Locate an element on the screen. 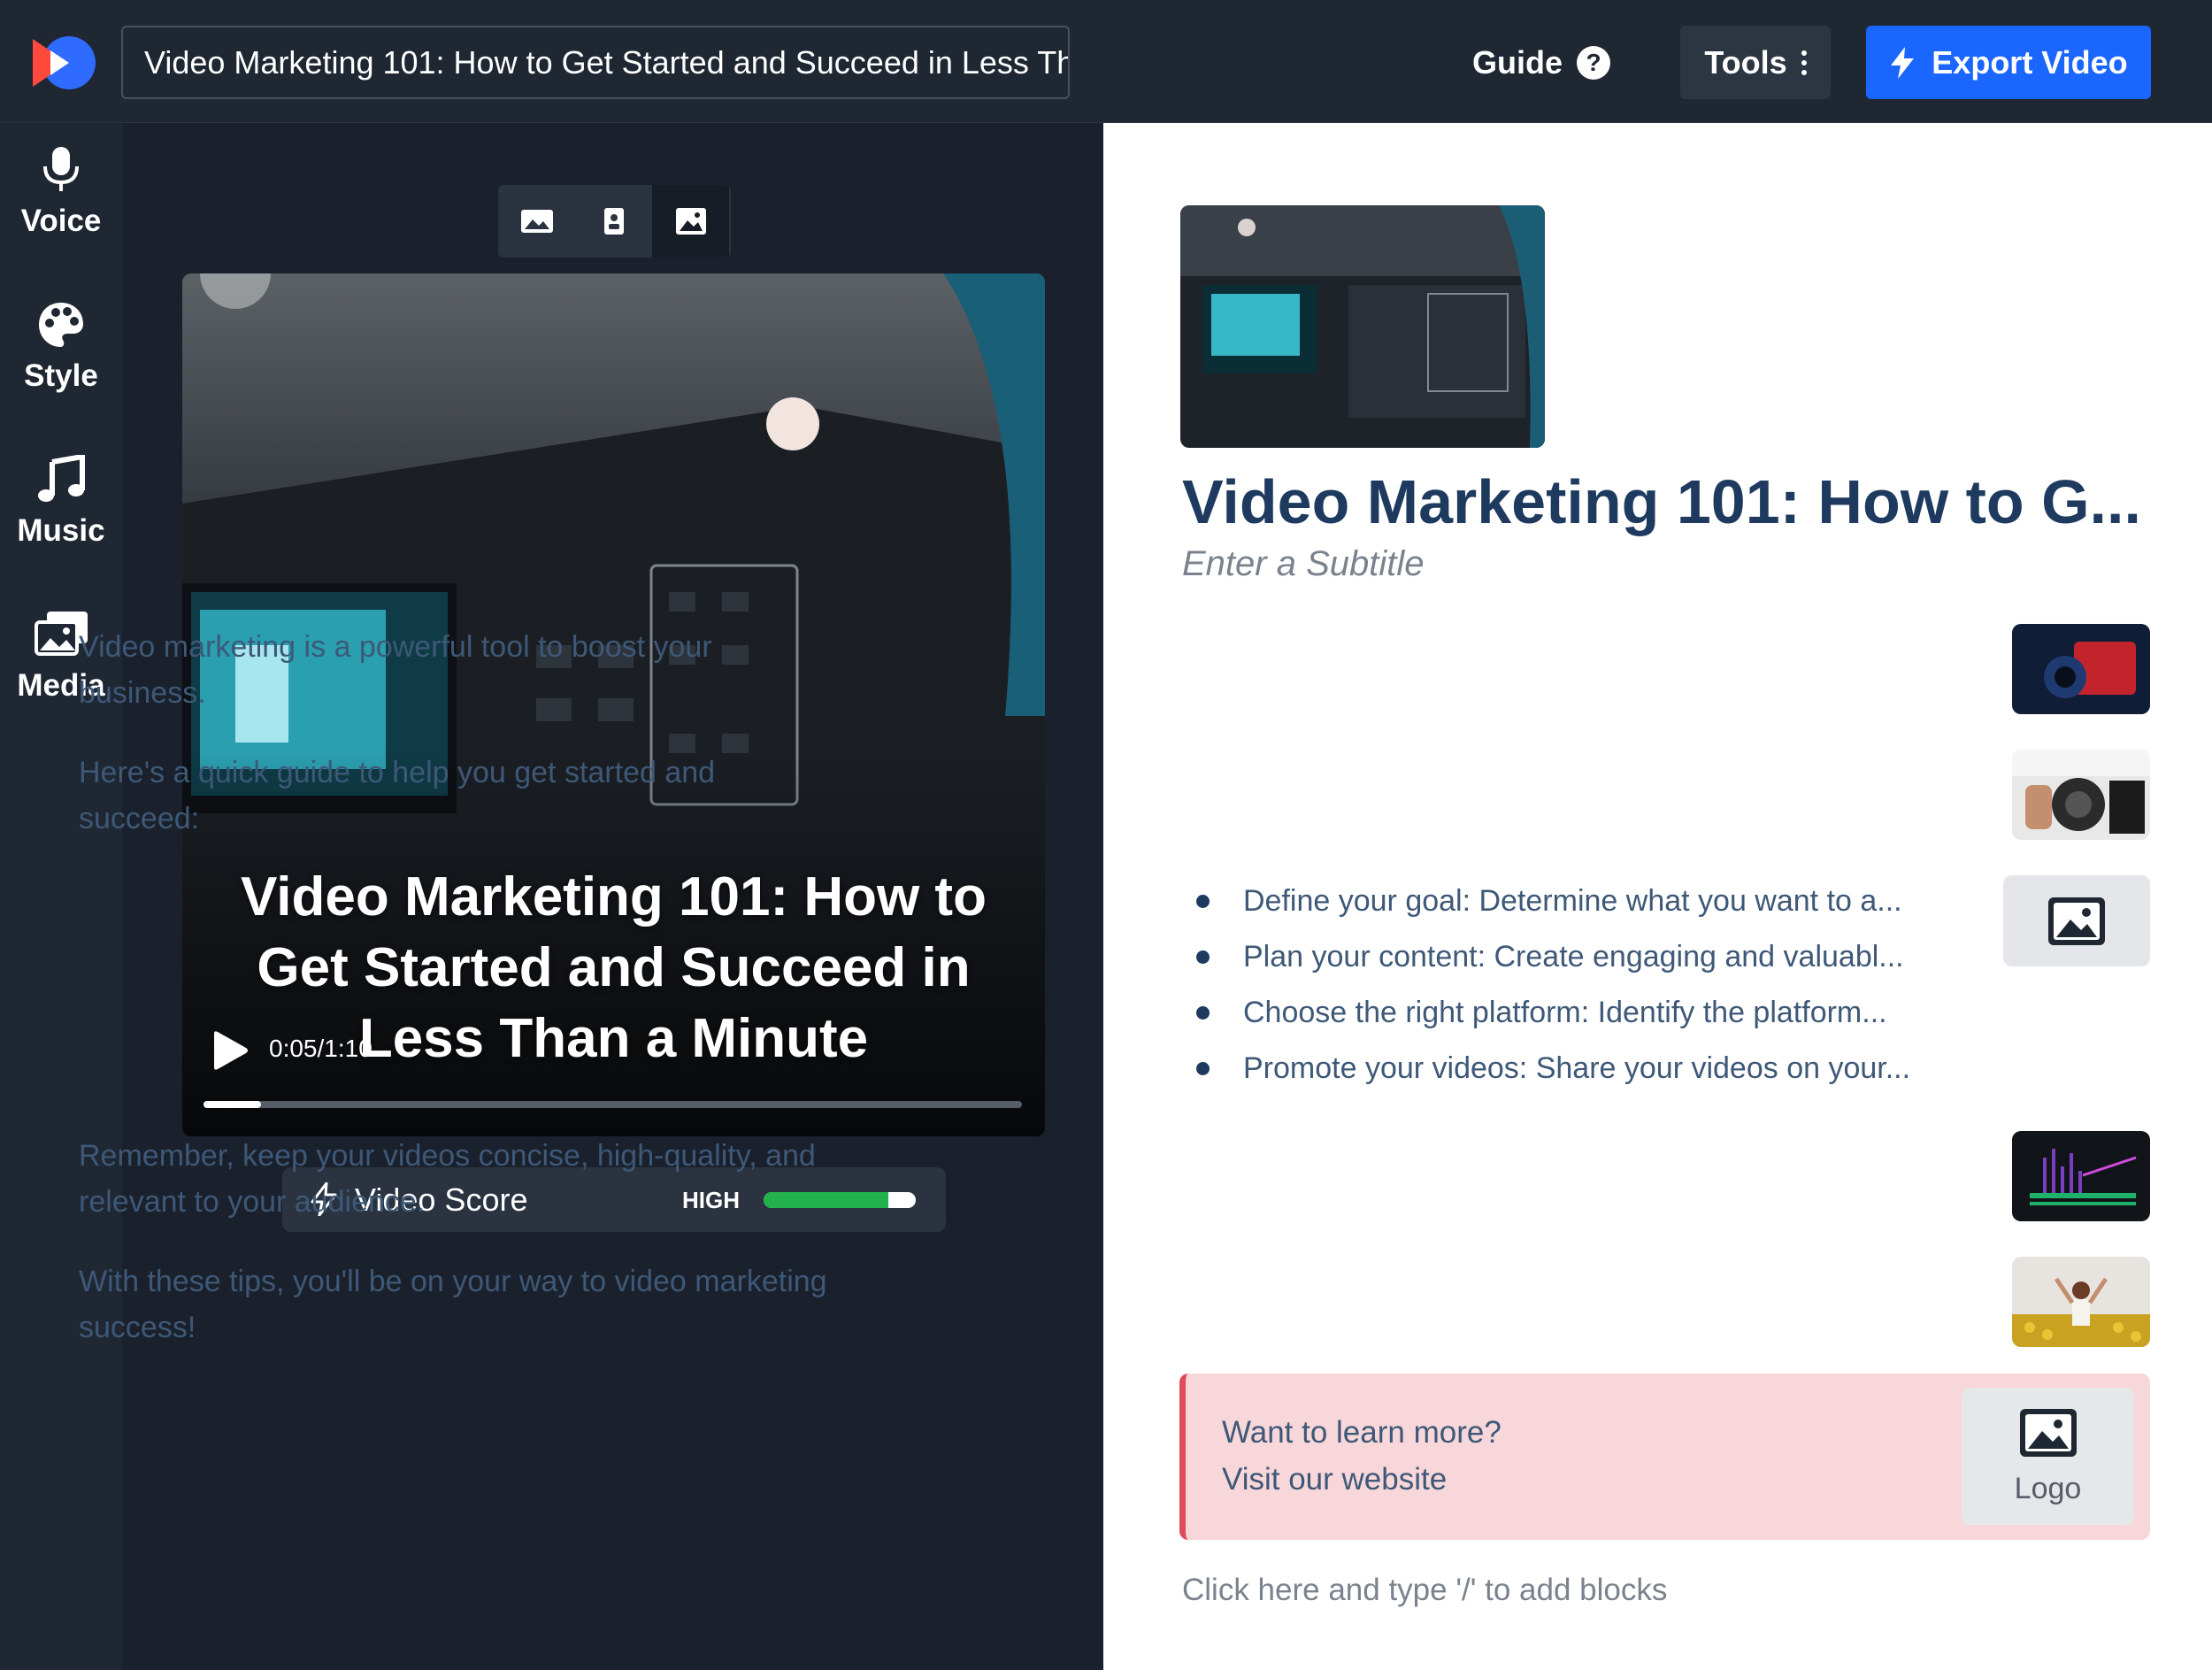 The width and height of the screenshot is (2212, 1670). landscape-view-button is located at coordinates (536, 221).